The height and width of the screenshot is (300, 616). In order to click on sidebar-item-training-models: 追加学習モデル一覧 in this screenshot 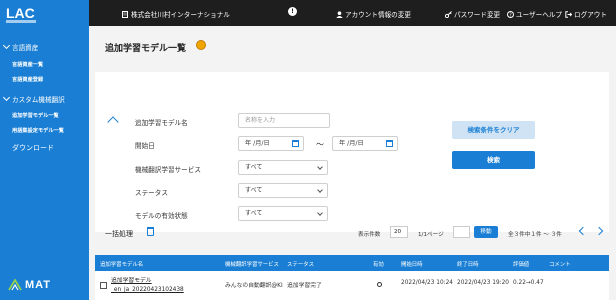, I will do `click(35, 115)`.